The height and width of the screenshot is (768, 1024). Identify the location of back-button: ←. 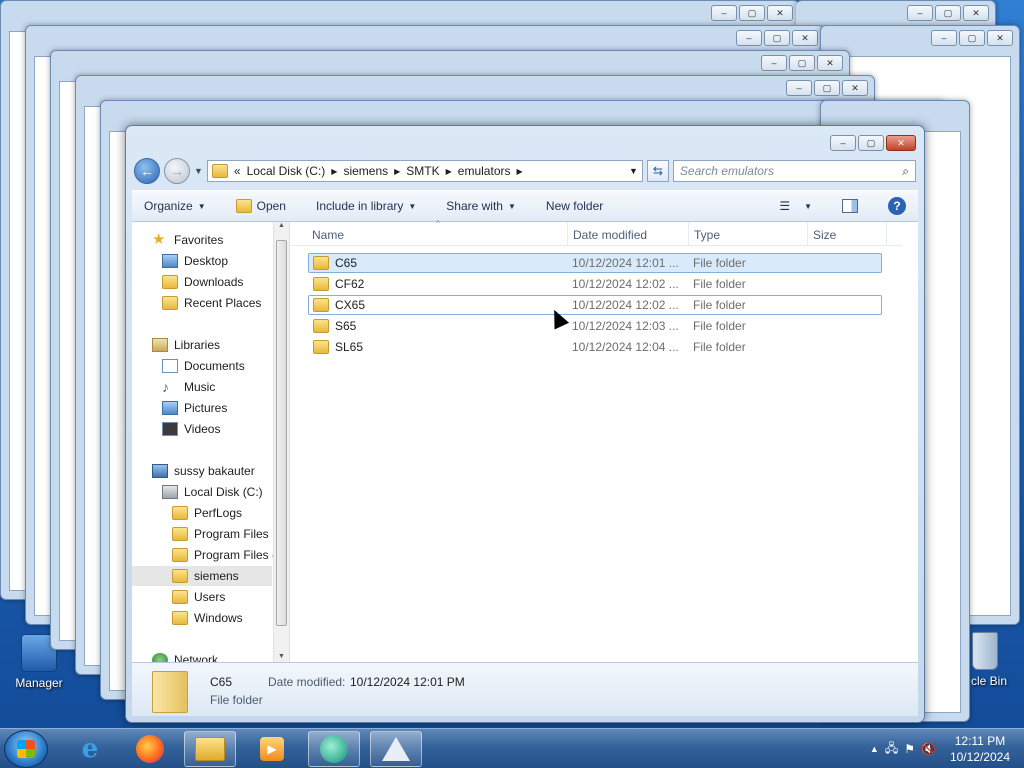
(147, 171).